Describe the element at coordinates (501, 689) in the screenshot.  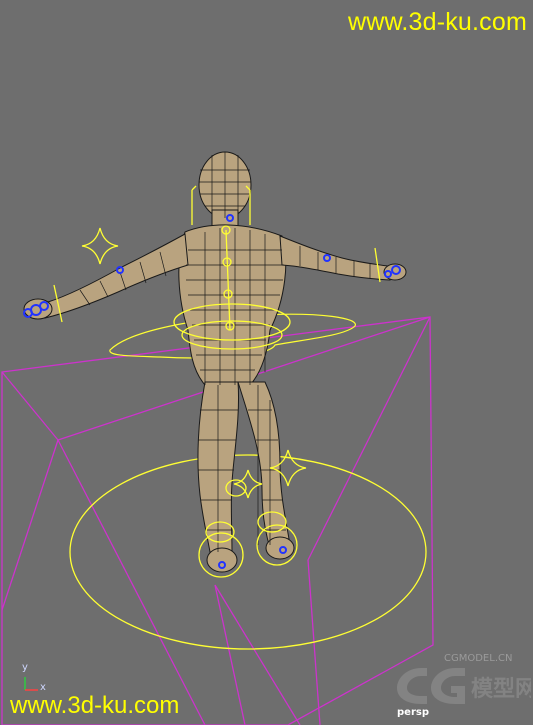
I see `svg-text: 模型网` at that location.